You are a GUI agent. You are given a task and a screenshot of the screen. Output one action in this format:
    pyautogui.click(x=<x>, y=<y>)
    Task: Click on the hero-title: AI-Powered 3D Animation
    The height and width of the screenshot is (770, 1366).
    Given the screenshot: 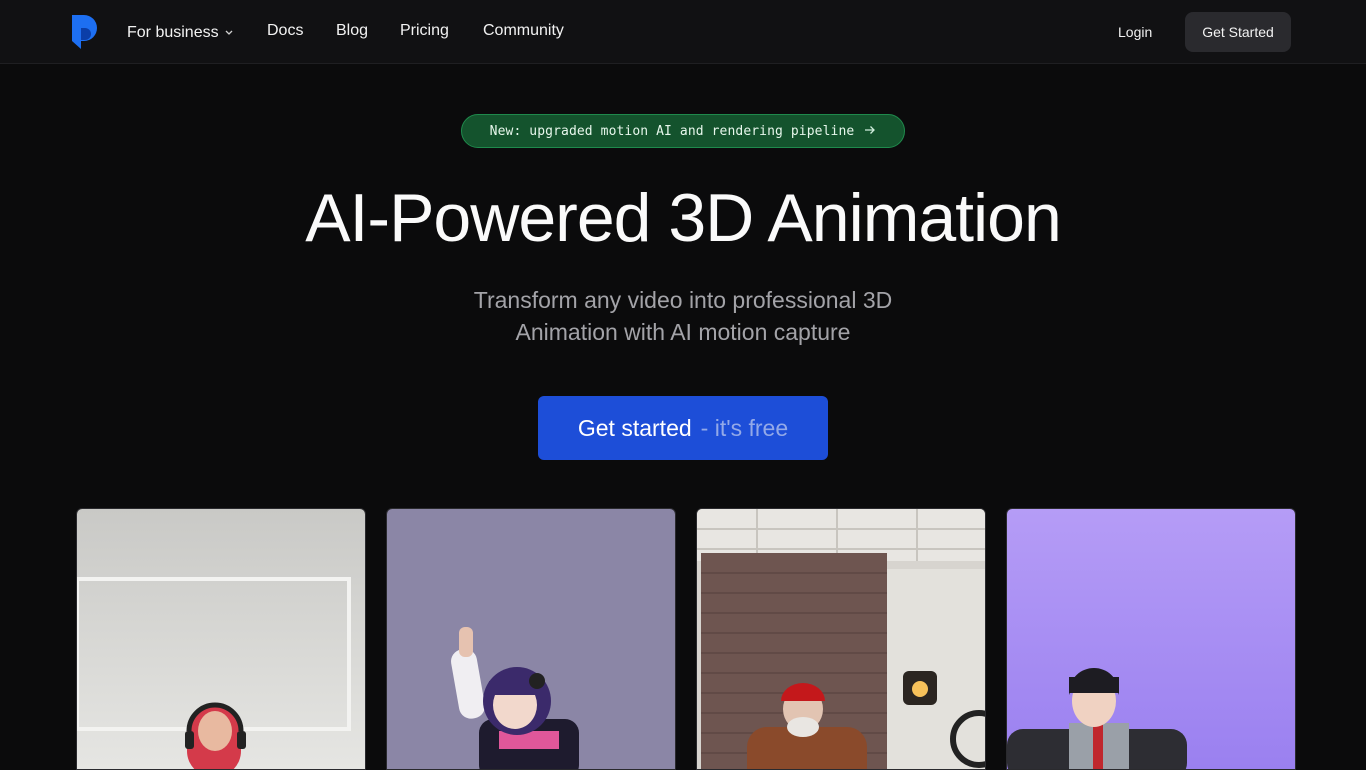 What is the action you would take?
    pyautogui.click(x=683, y=218)
    